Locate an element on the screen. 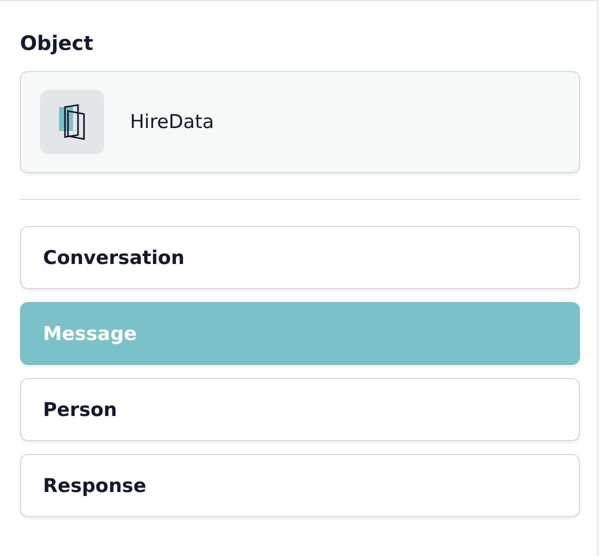 This screenshot has width=612, height=556. object-name: HireData is located at coordinates (172, 122).